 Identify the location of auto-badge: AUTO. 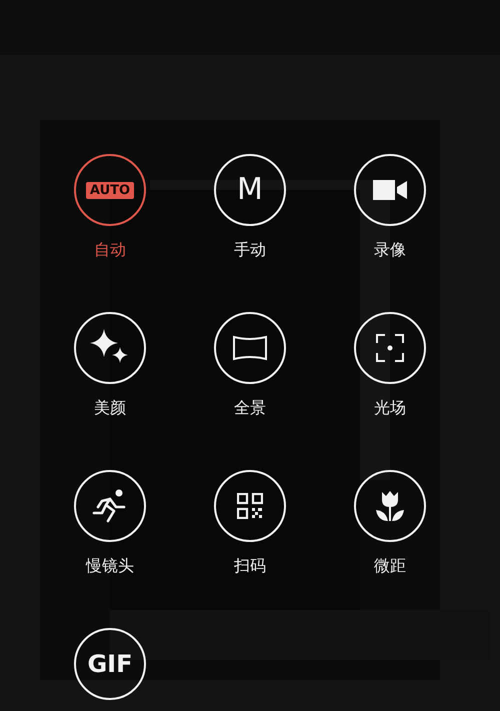
(110, 190).